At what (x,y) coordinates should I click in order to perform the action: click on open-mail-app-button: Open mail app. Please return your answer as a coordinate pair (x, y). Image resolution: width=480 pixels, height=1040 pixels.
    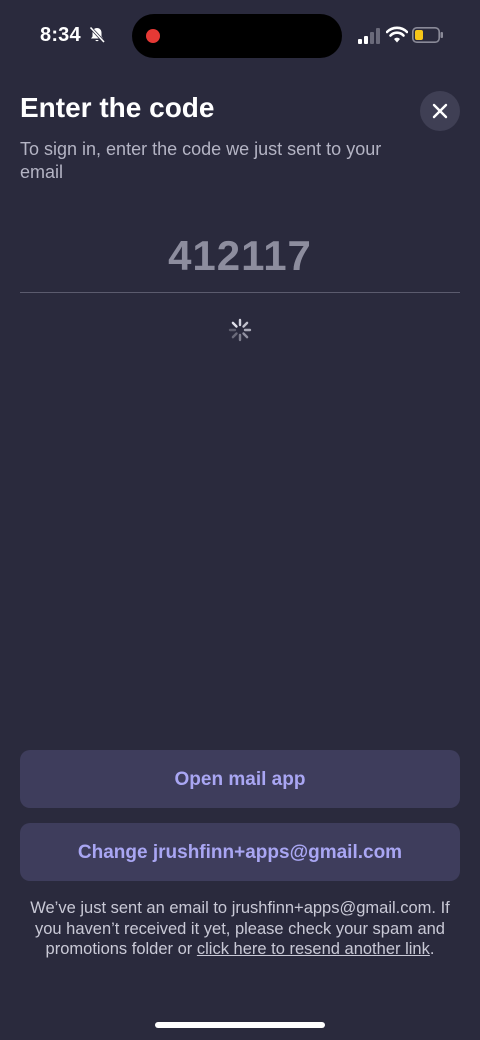
    Looking at the image, I should click on (240, 779).